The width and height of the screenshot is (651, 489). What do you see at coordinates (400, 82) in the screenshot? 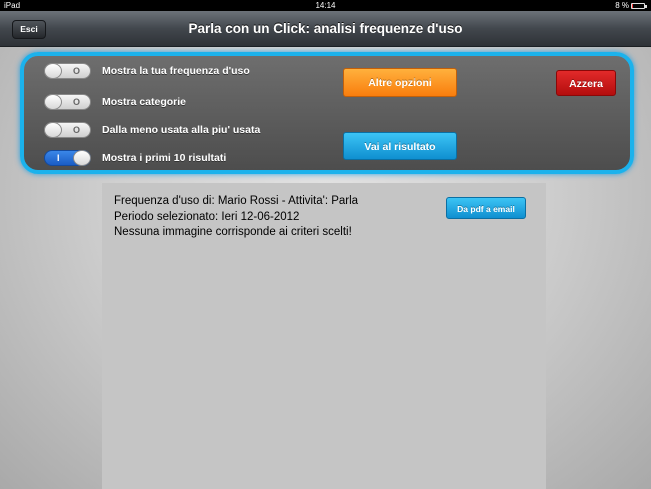
I see `more-options-button: Altre opzioni` at bounding box center [400, 82].